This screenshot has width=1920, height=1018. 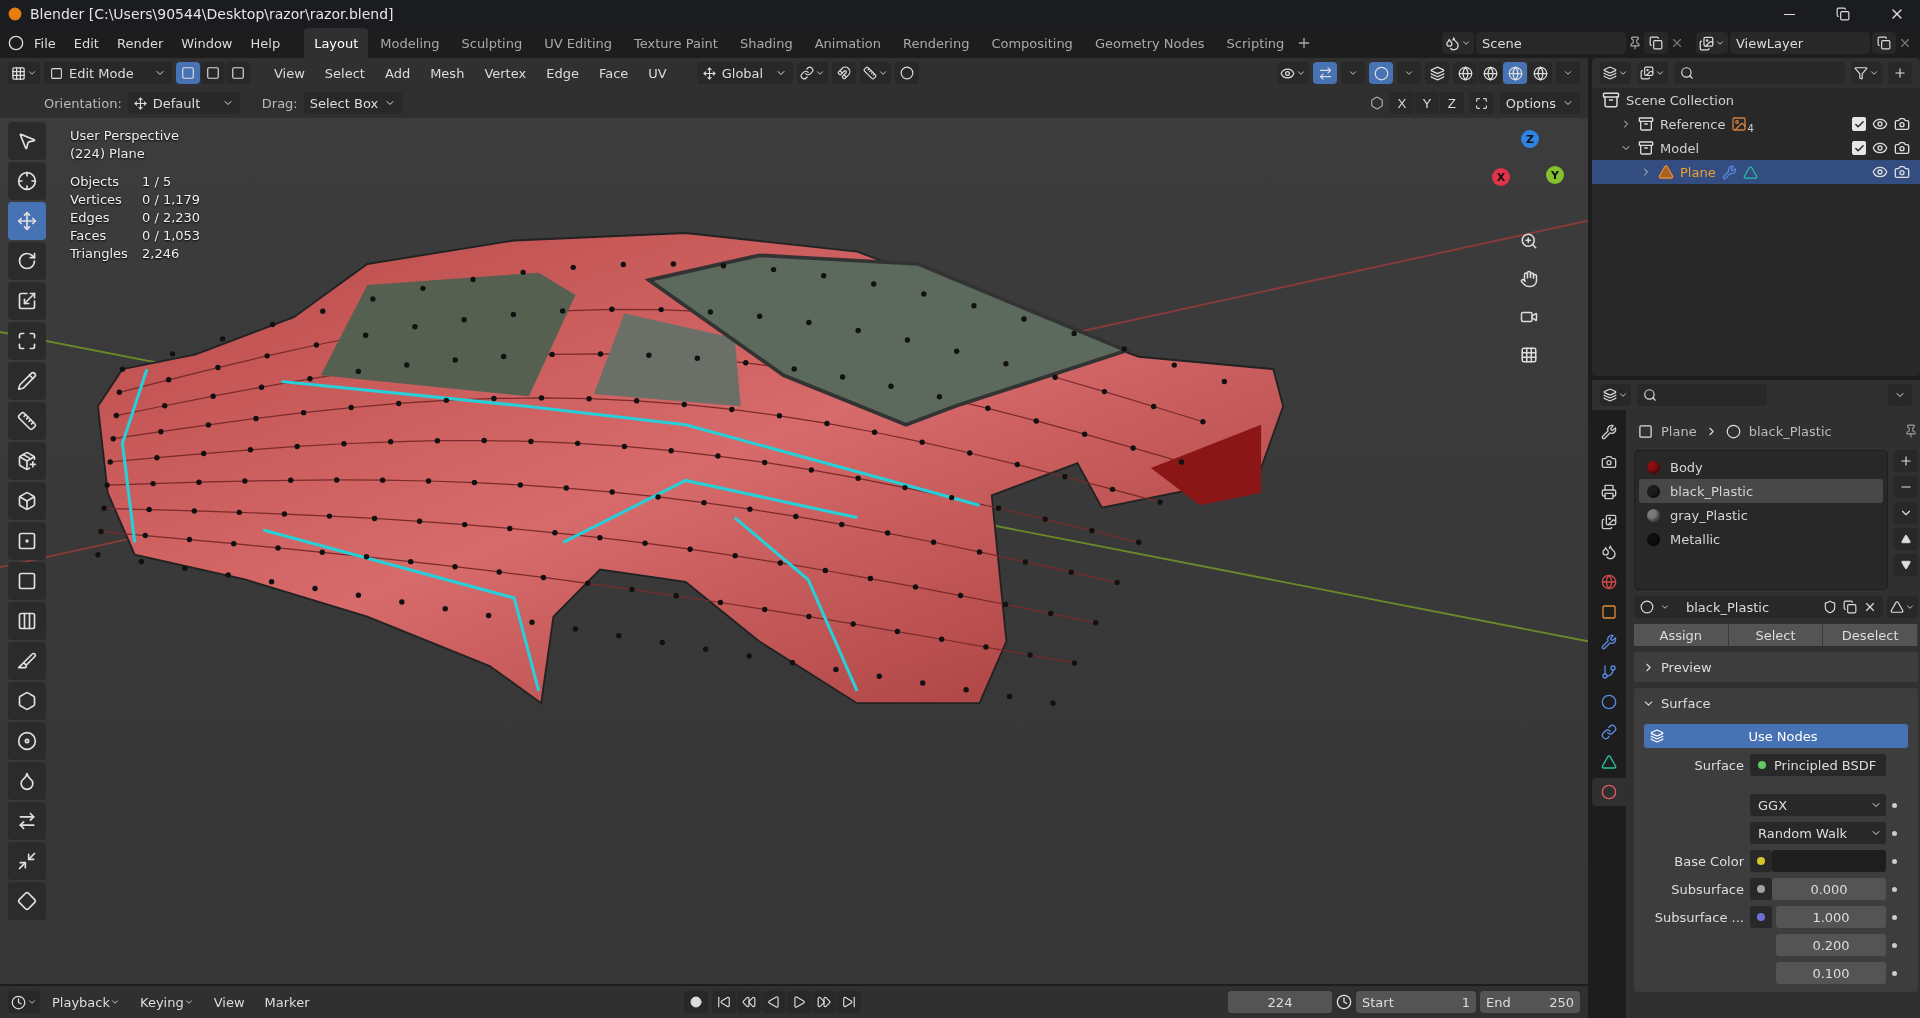 I want to click on breadcrumb-item: black_Plastic, so click(x=1790, y=431).